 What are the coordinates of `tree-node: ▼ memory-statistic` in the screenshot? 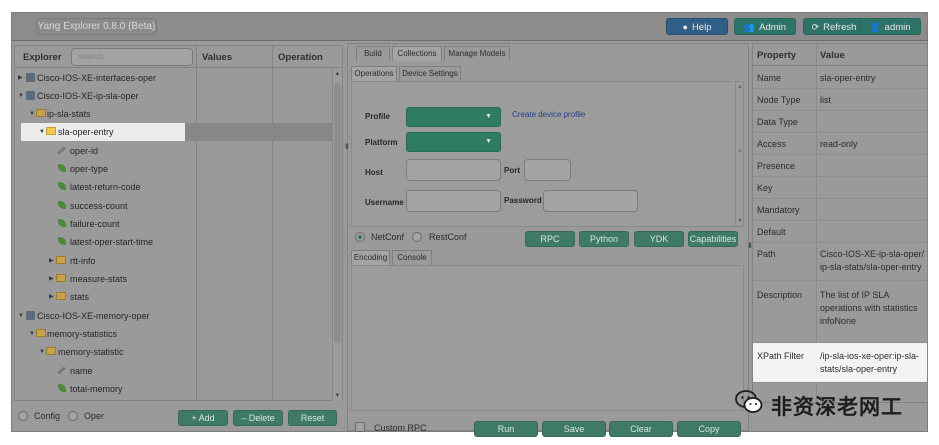 It's located at (174, 352).